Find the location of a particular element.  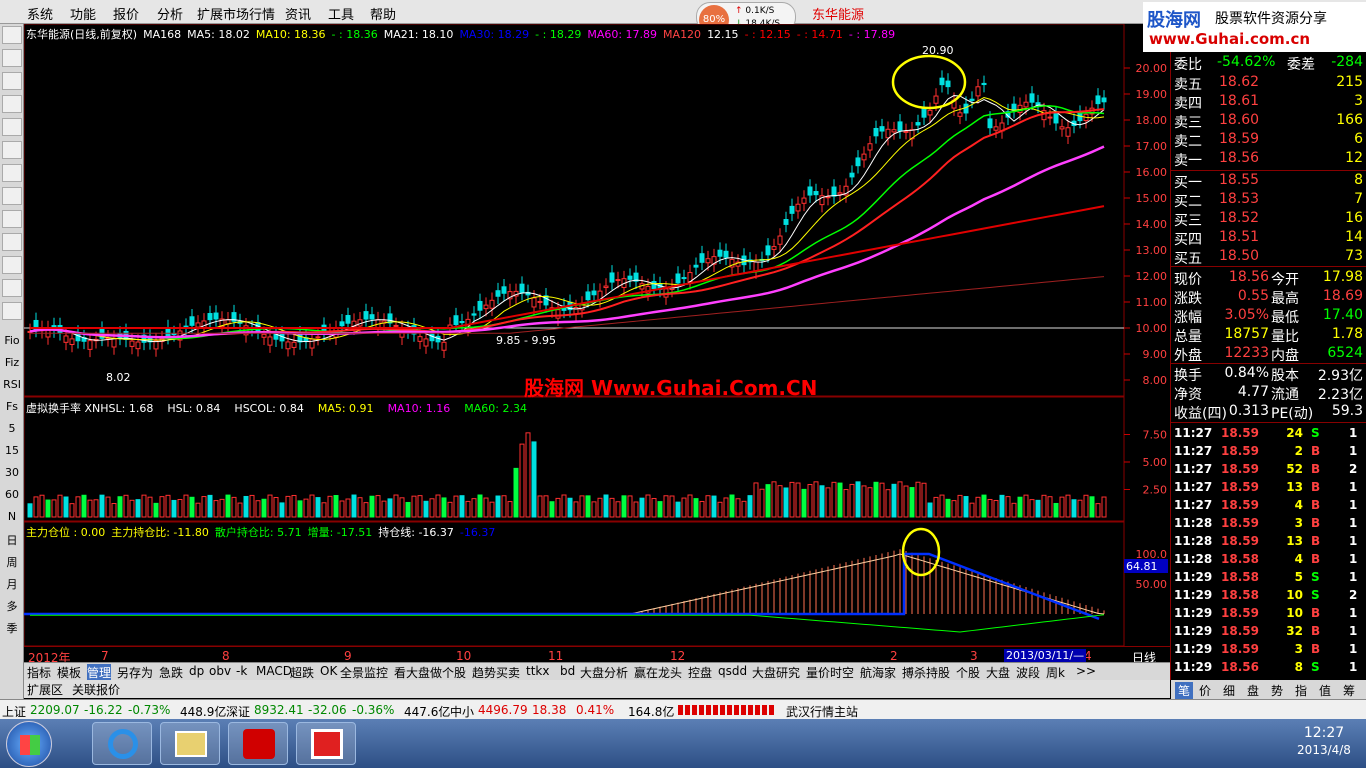

indicator-tab: 个股 is located at coordinates (968, 672).